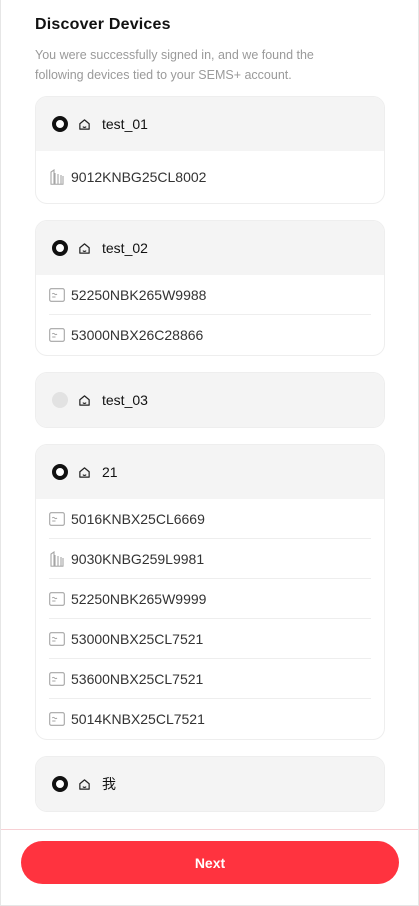 This screenshot has width=419, height=906. What do you see at coordinates (210, 472) in the screenshot?
I see `device-group-header: 21` at bounding box center [210, 472].